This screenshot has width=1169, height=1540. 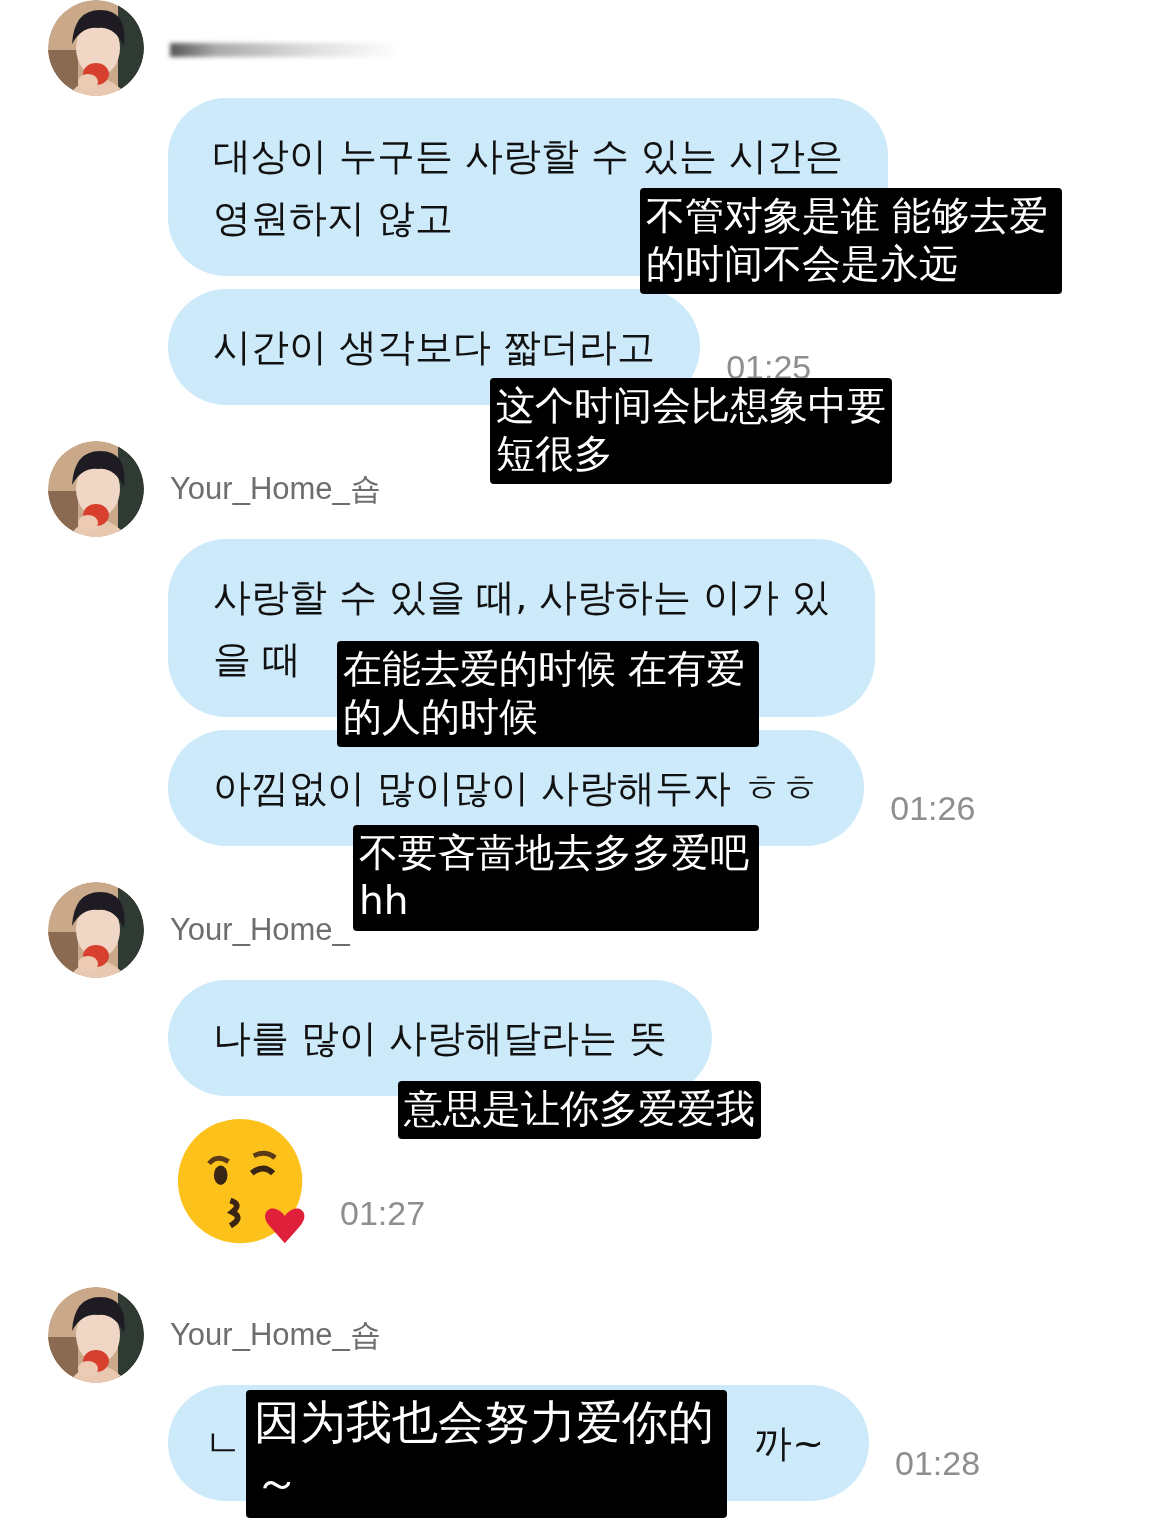 What do you see at coordinates (851, 241) in the screenshot?
I see `translation-caption: 不管对象是谁 能够去爱的时间不会是永远` at bounding box center [851, 241].